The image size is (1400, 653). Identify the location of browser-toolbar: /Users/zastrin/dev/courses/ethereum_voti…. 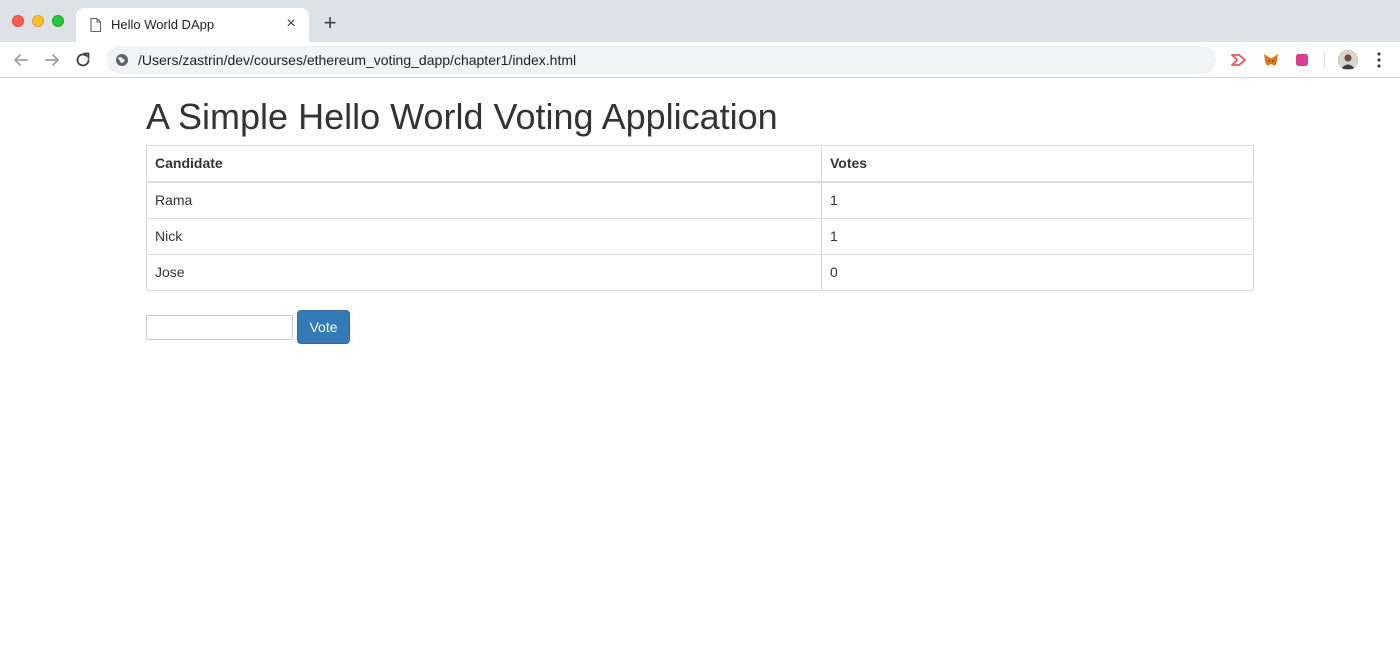
(700, 60).